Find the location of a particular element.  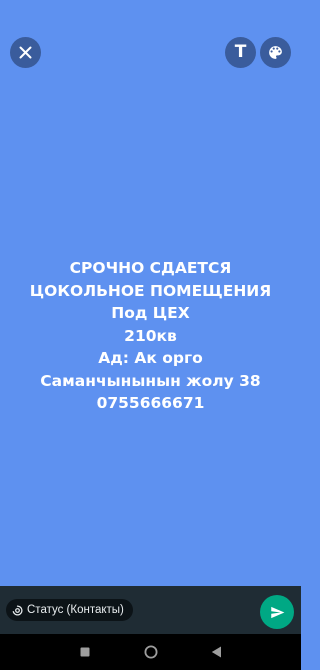

status-text-line: Ад: Ак орго is located at coordinates (150, 358).